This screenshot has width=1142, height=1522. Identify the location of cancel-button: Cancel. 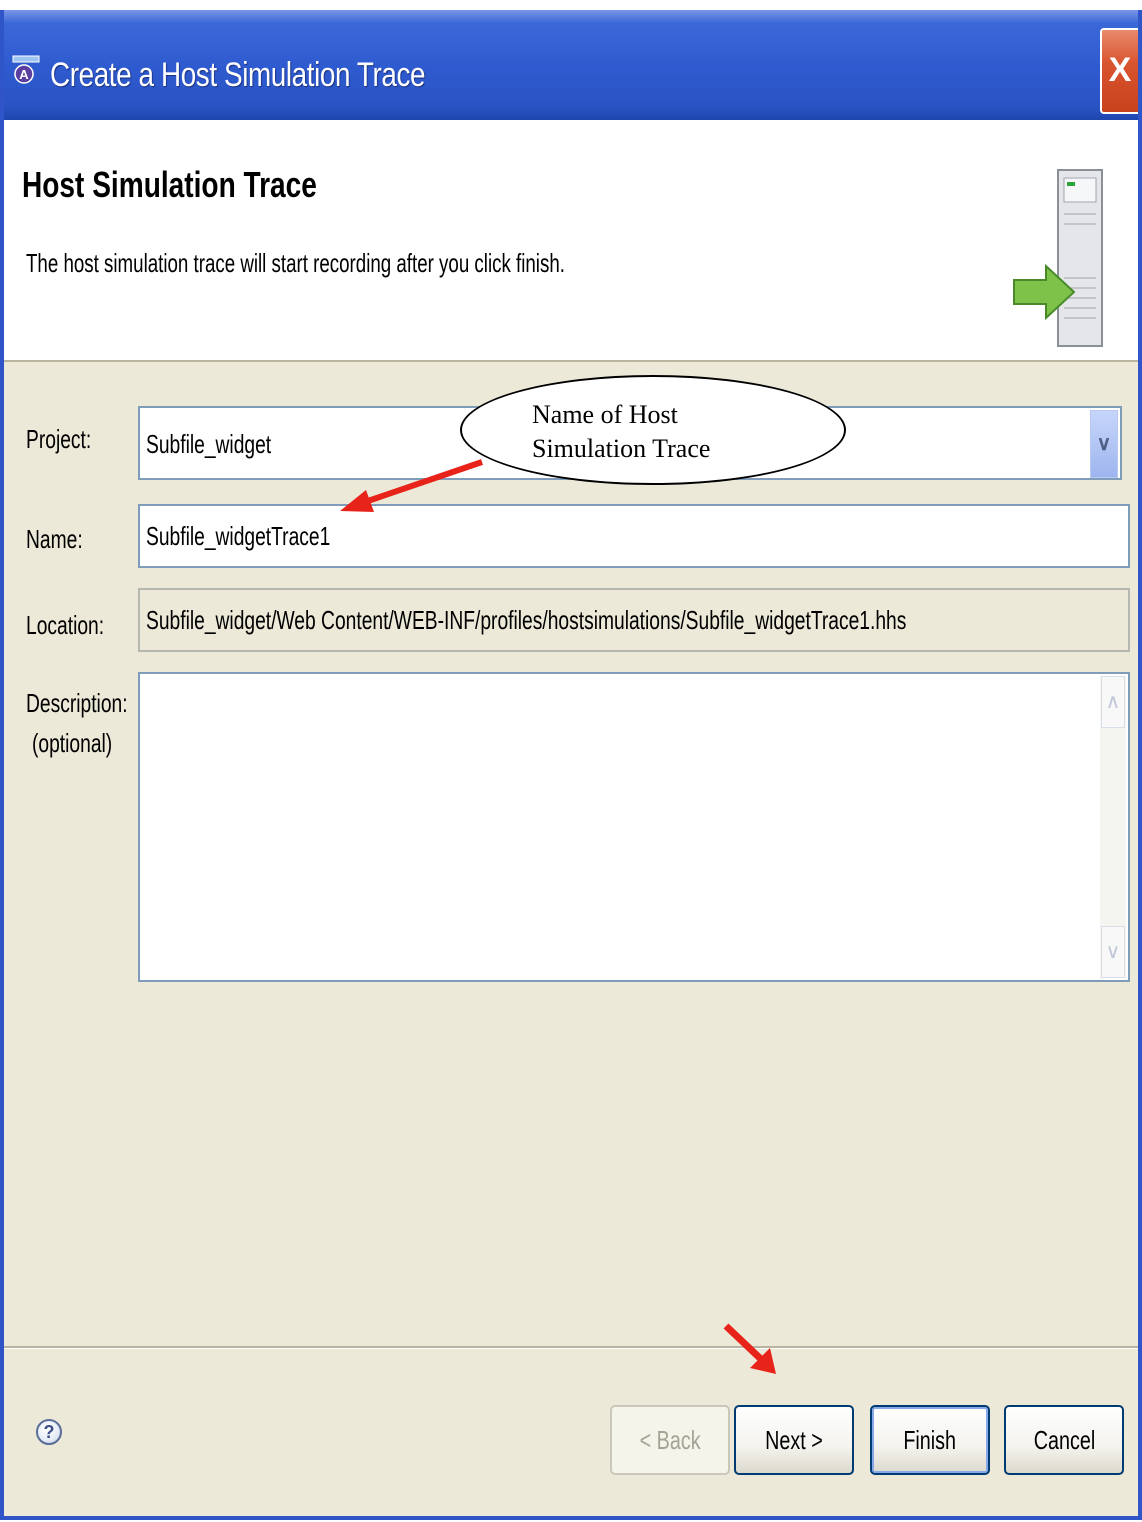
(1064, 1440).